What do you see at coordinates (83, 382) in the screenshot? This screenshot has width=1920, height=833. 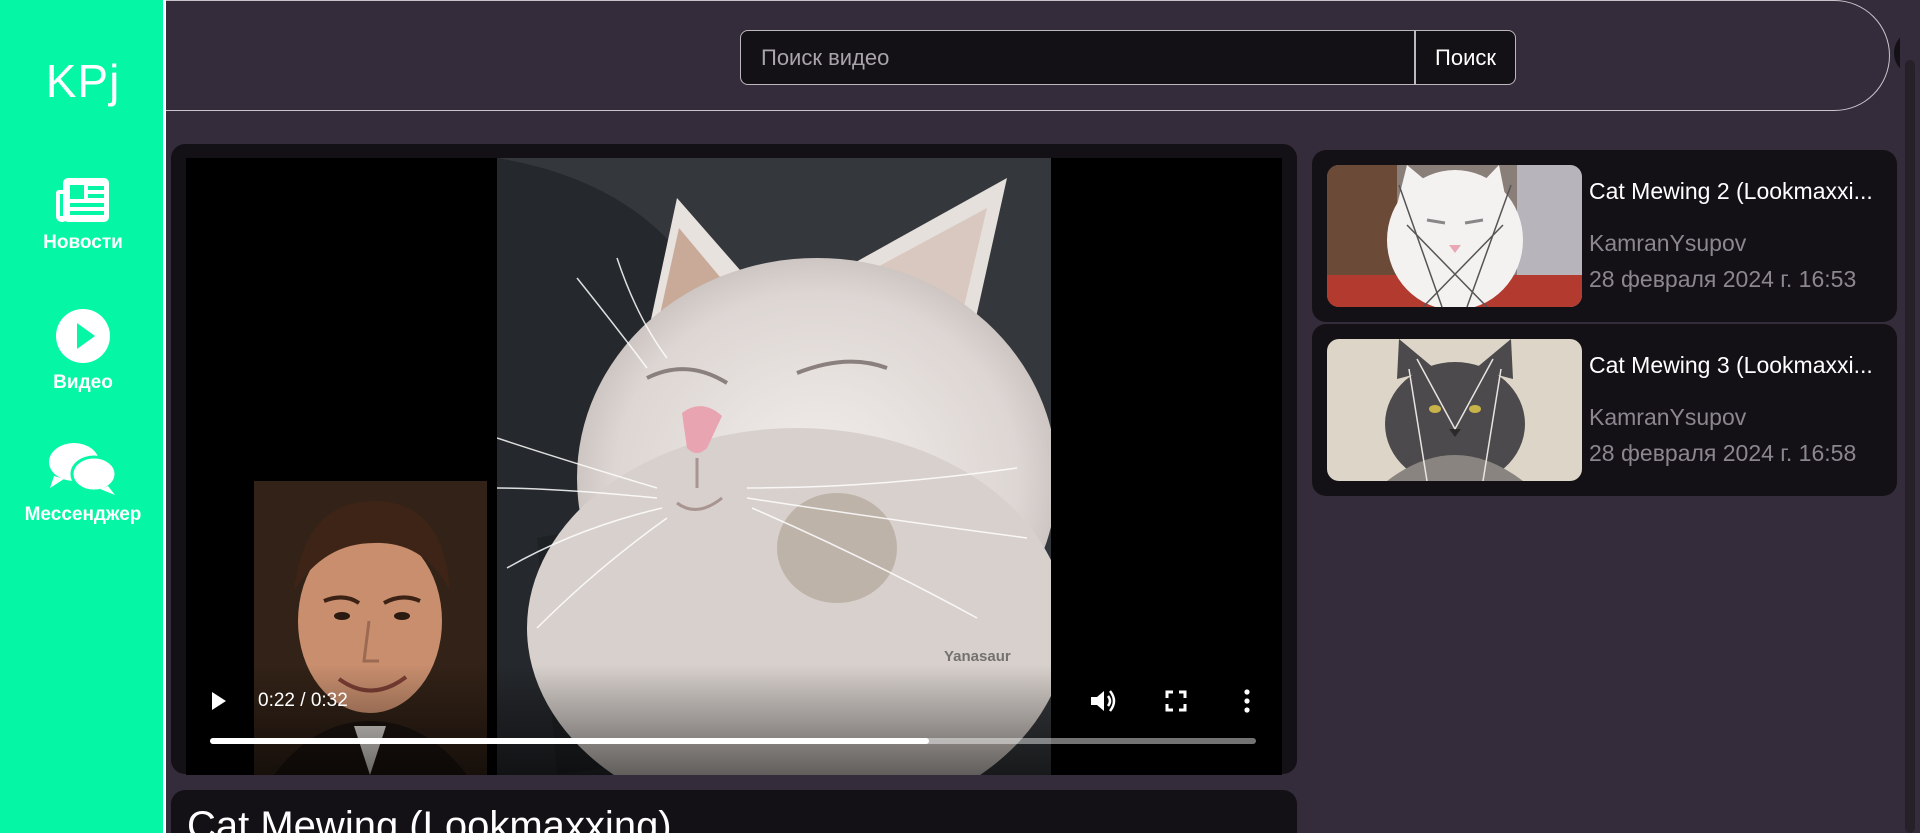 I see `sidebar-item-label: Видео` at bounding box center [83, 382].